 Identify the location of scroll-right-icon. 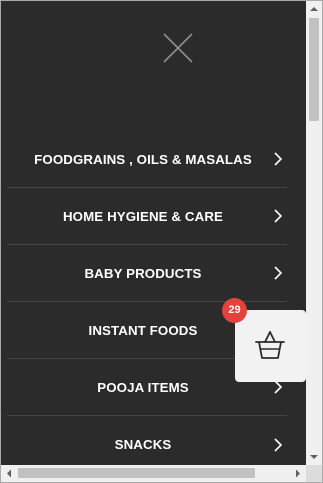
(298, 473).